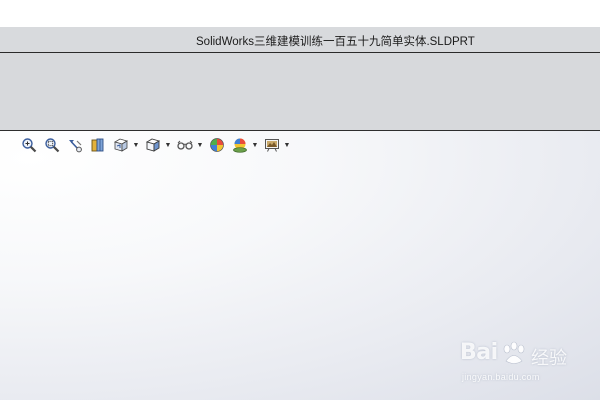 The image size is (600, 400). I want to click on edit-appearance-button, so click(217, 145).